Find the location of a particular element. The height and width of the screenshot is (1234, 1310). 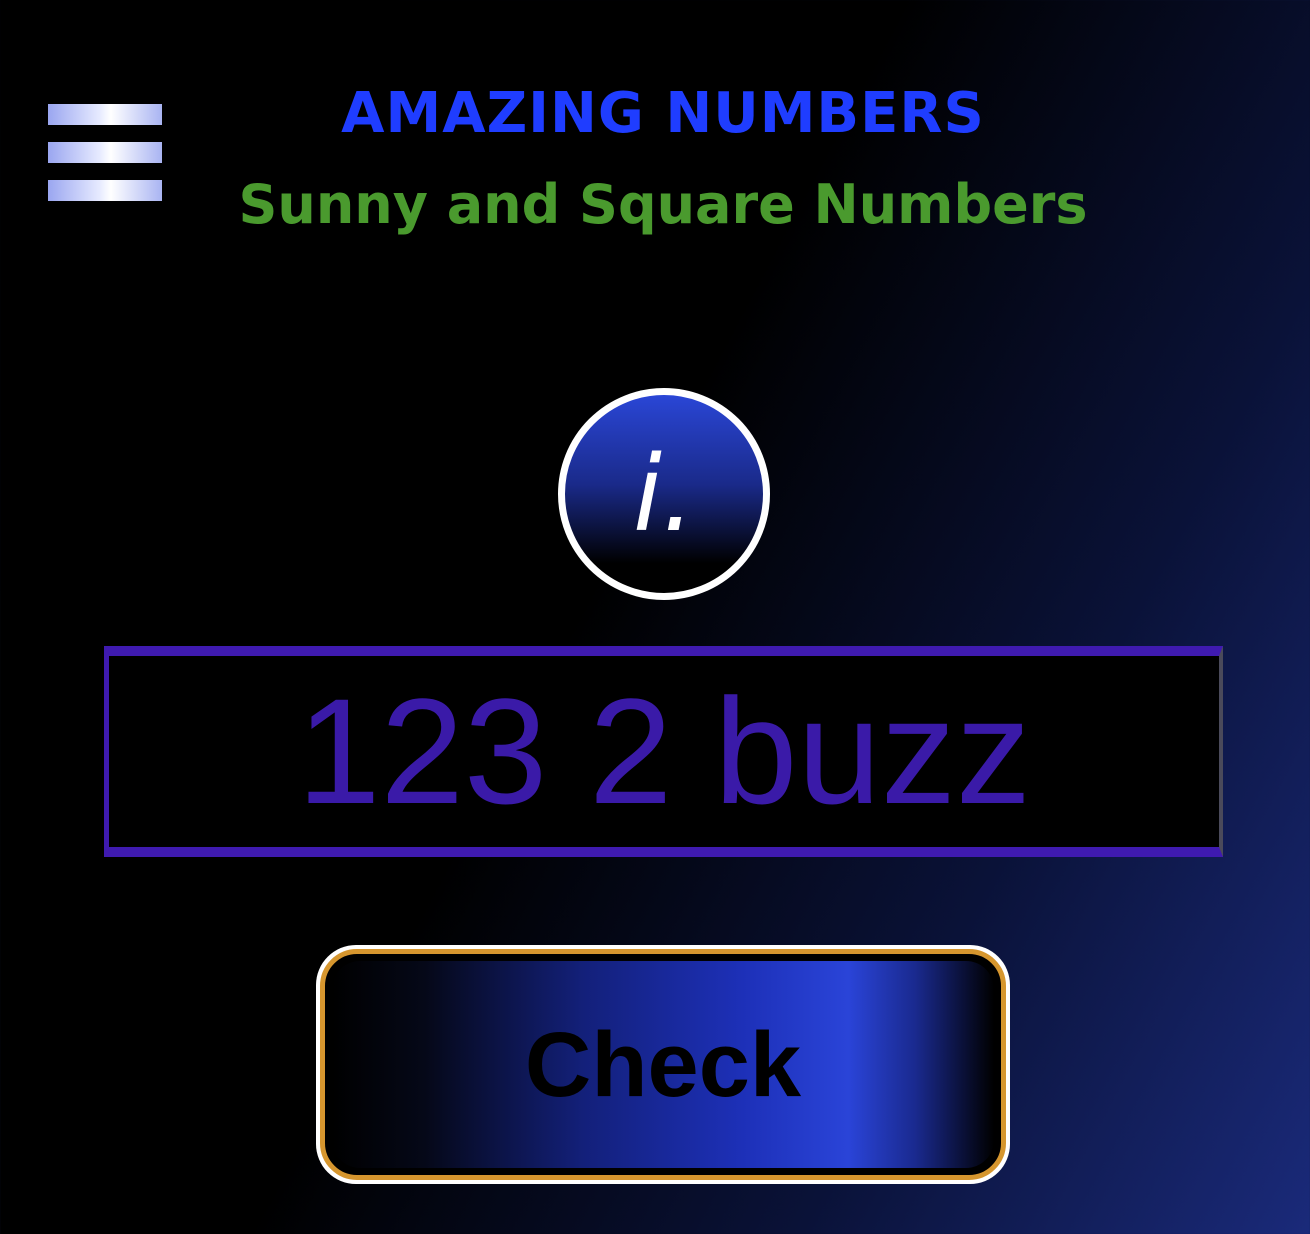

number-input is located at coordinates (663, 751).